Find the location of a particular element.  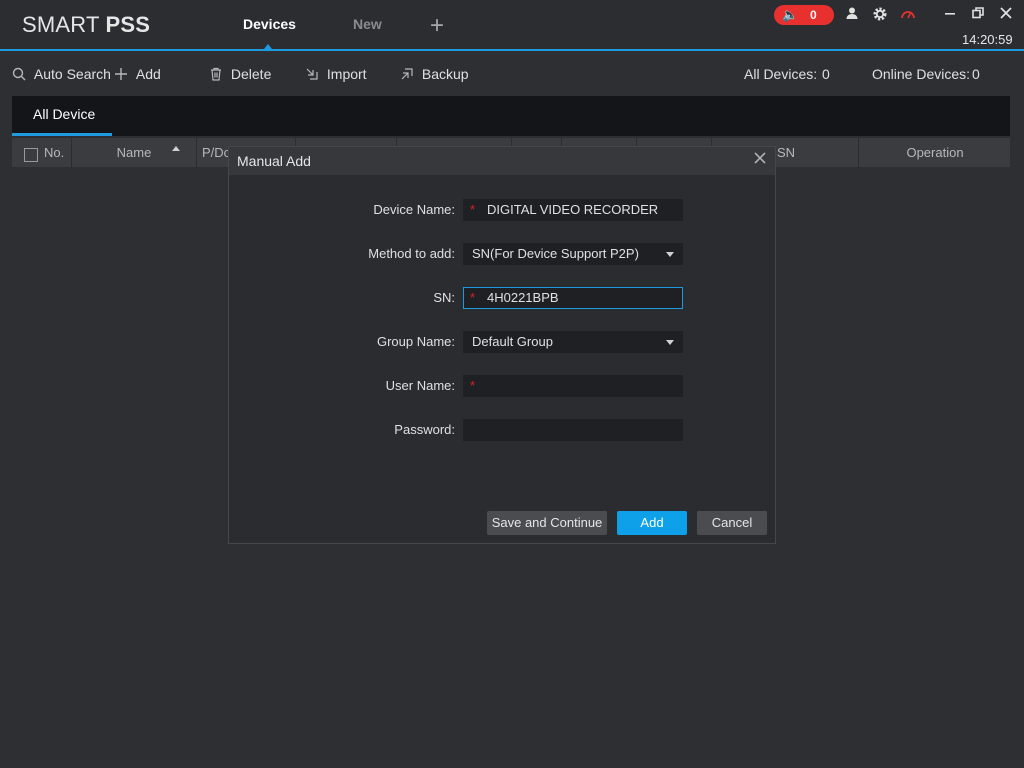

column-operation-label: Operation is located at coordinates (935, 152).